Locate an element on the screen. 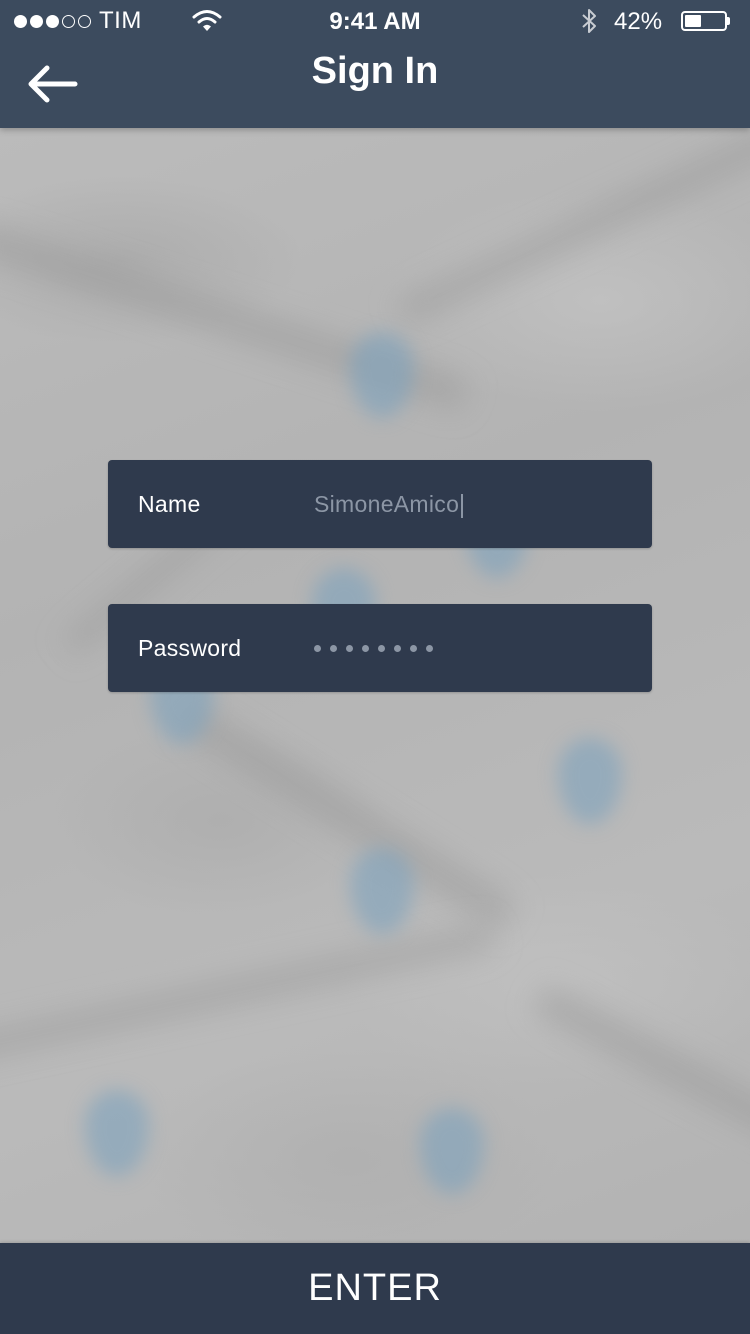 The width and height of the screenshot is (750, 1334). name-label: Name is located at coordinates (169, 504).